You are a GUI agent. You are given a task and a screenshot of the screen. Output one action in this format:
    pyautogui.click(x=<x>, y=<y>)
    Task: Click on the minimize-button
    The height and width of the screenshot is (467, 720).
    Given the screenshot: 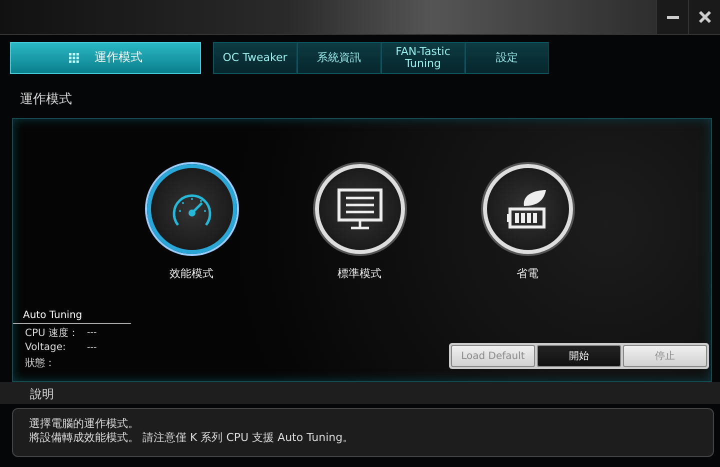 What is the action you would take?
    pyautogui.click(x=672, y=17)
    